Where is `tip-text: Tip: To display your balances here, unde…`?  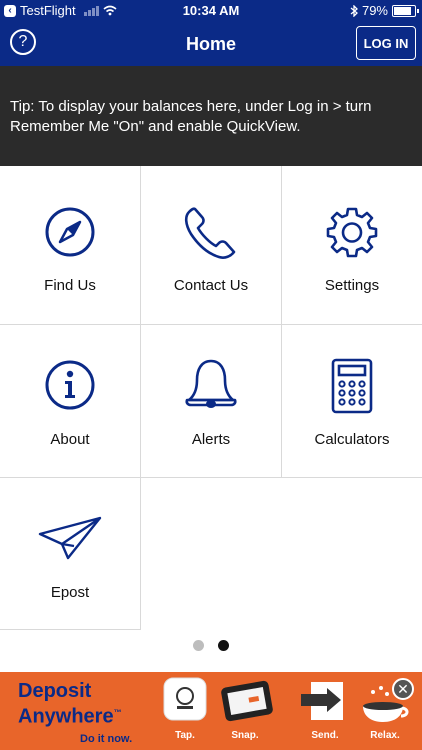
tip-text: Tip: To display your balances here, unde… is located at coordinates (191, 116).